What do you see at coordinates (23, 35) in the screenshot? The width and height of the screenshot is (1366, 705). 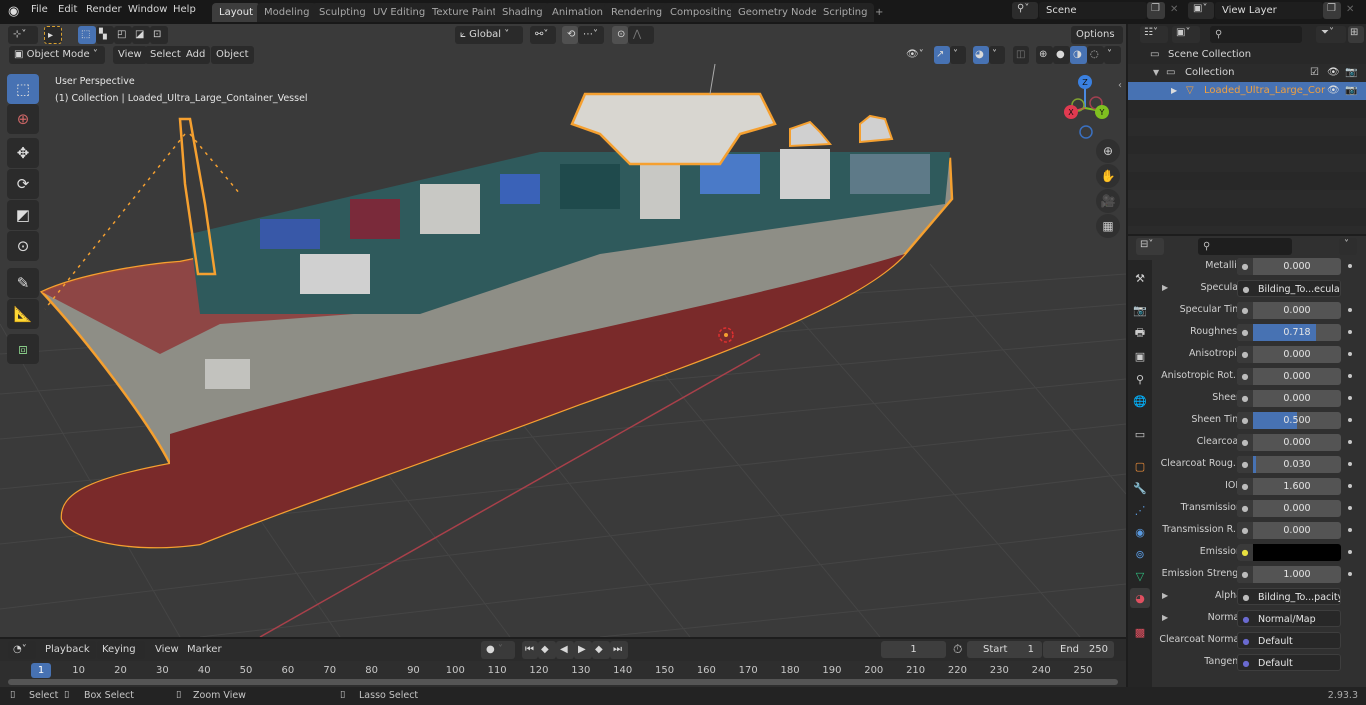 I see `editor-type-button: ⊹˅` at bounding box center [23, 35].